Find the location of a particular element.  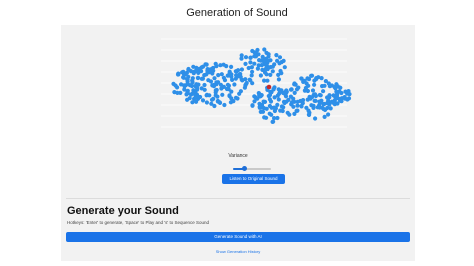

selected-sound-point is located at coordinates (269, 87).